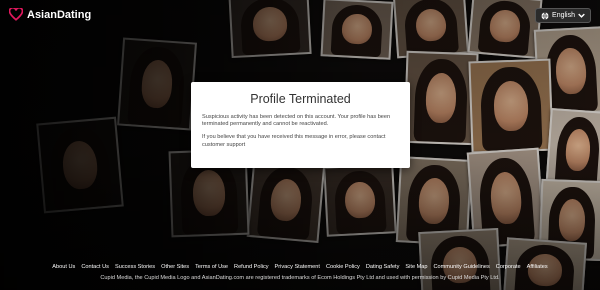 This screenshot has width=600, height=290. I want to click on footer-link-terms-of-use: Terms of Use, so click(211, 267).